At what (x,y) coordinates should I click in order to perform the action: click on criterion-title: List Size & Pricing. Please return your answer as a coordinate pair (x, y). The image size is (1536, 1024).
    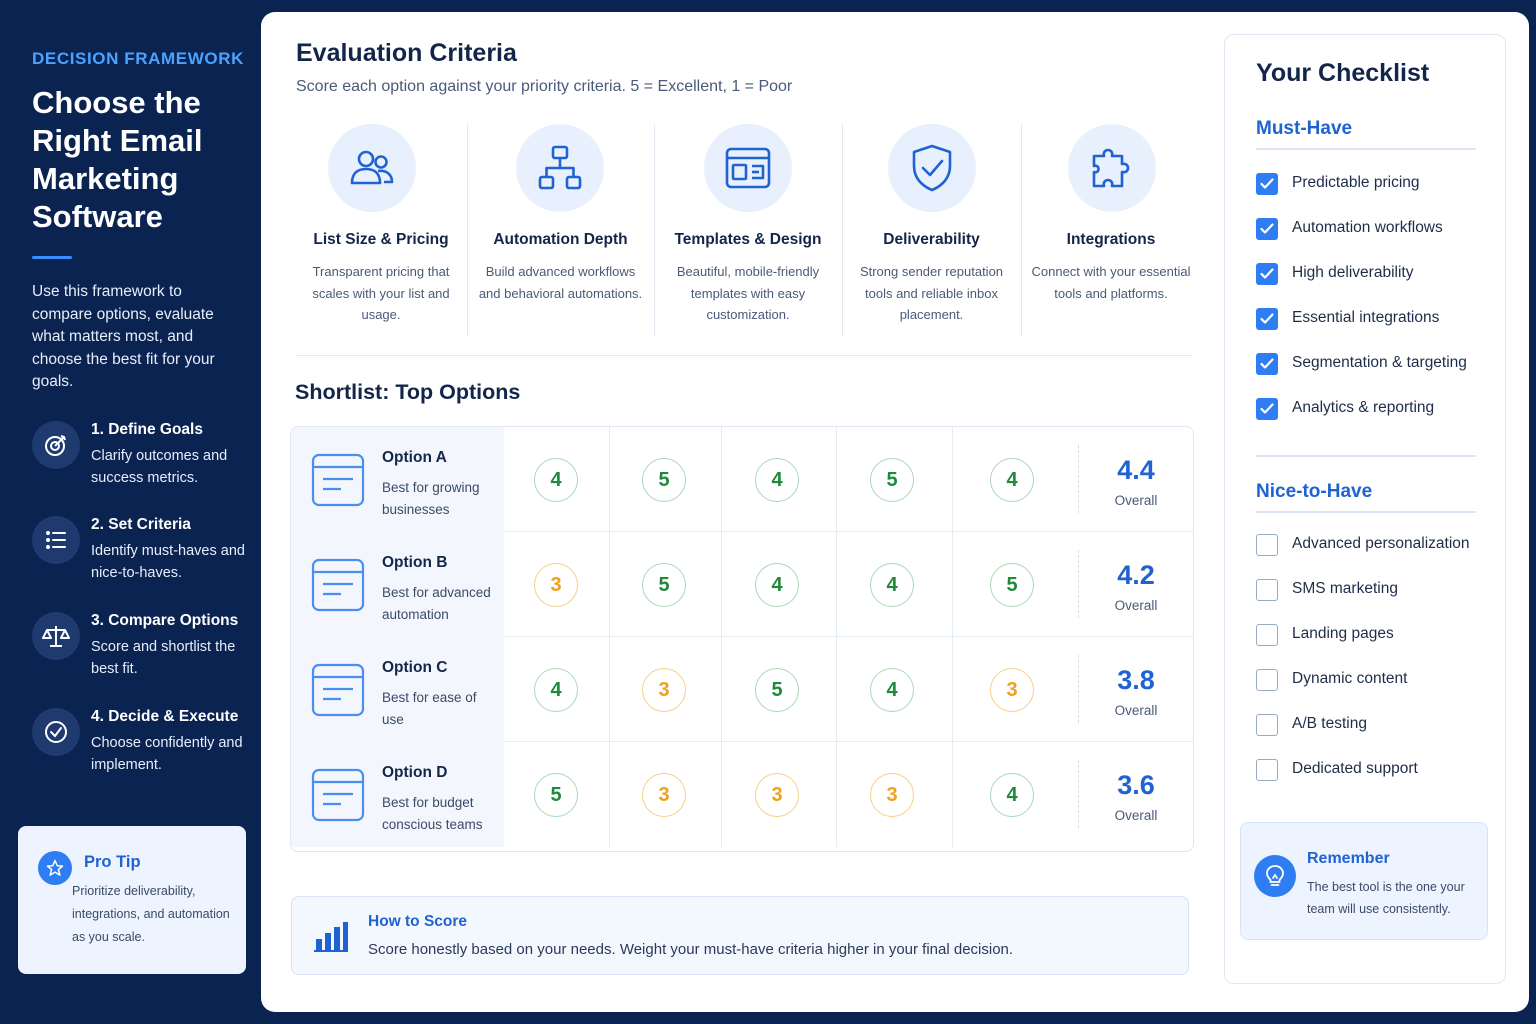
    Looking at the image, I should click on (381, 239).